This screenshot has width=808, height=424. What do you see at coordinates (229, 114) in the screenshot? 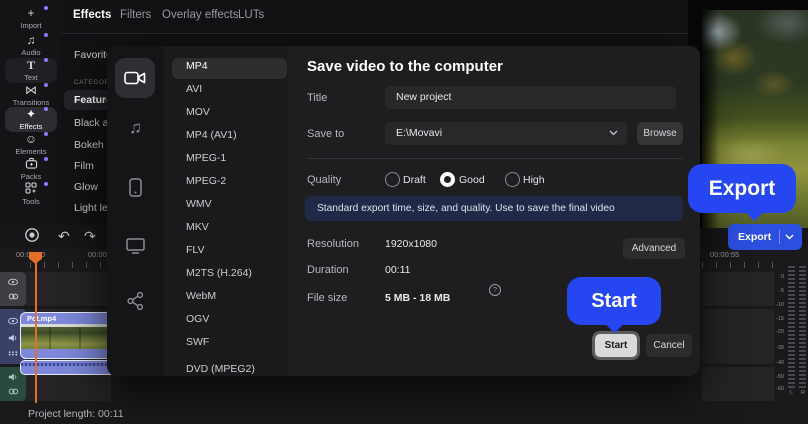
I see `format-item-mov: MOV` at bounding box center [229, 114].